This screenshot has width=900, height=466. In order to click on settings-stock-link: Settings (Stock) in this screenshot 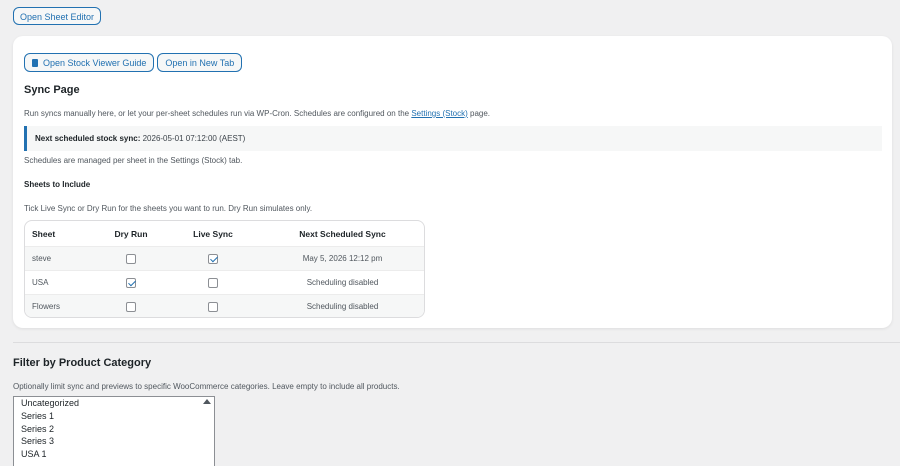, I will do `click(439, 113)`.